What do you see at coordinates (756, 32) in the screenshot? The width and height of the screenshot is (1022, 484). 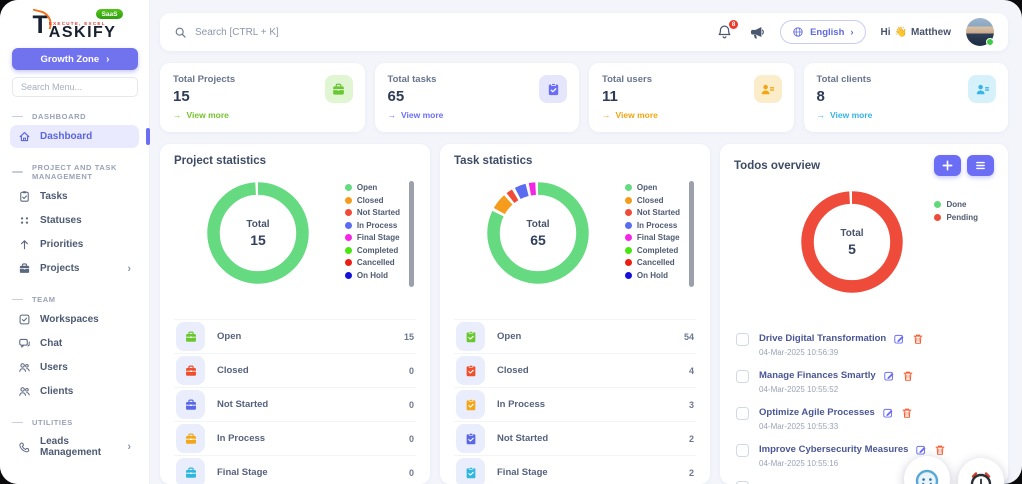 I see `announcements-button` at bounding box center [756, 32].